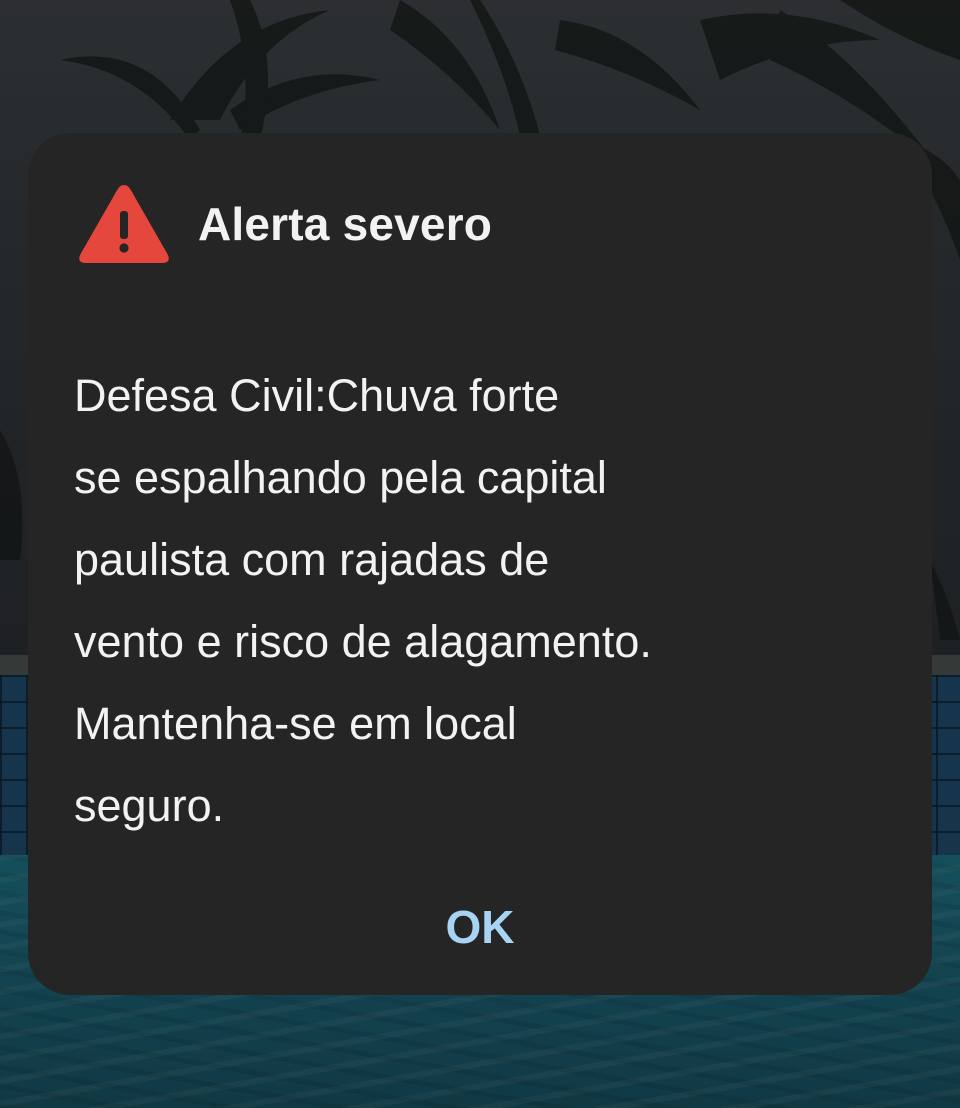  Describe the element at coordinates (317, 395) in the screenshot. I see `alert-message-line: Defesa Civil:Chuva forte` at that location.